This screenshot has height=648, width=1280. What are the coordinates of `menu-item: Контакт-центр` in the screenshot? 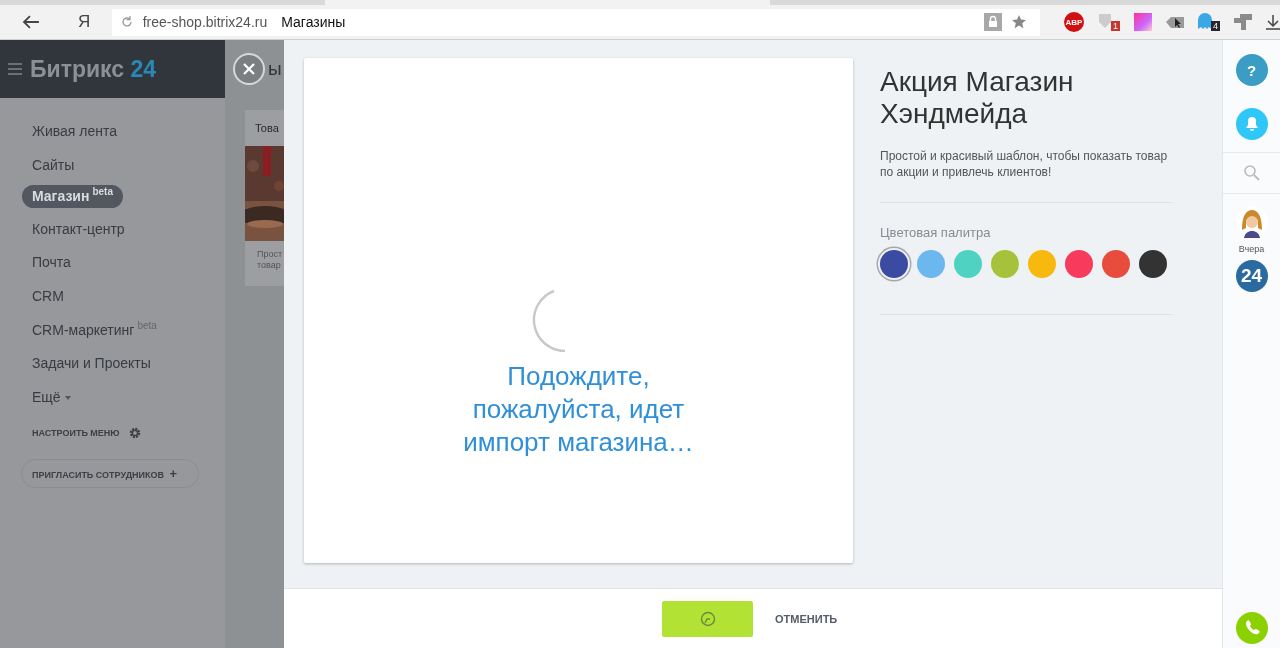 It's located at (78, 228).